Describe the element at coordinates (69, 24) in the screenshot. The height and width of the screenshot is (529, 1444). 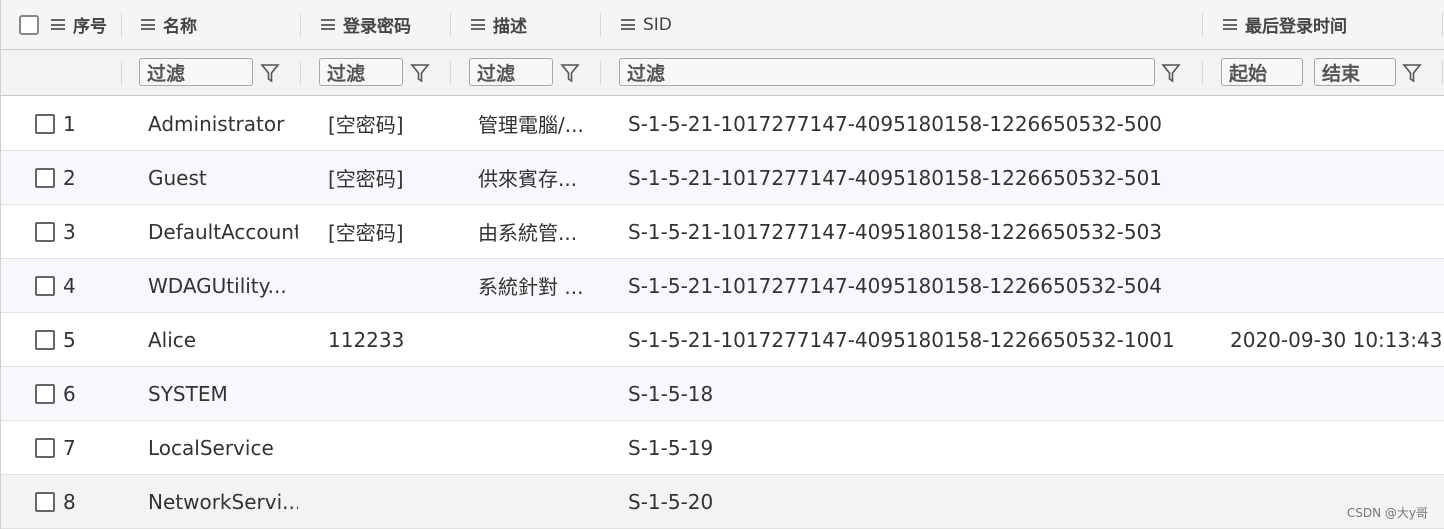
I see `header-serial: 序号` at that location.